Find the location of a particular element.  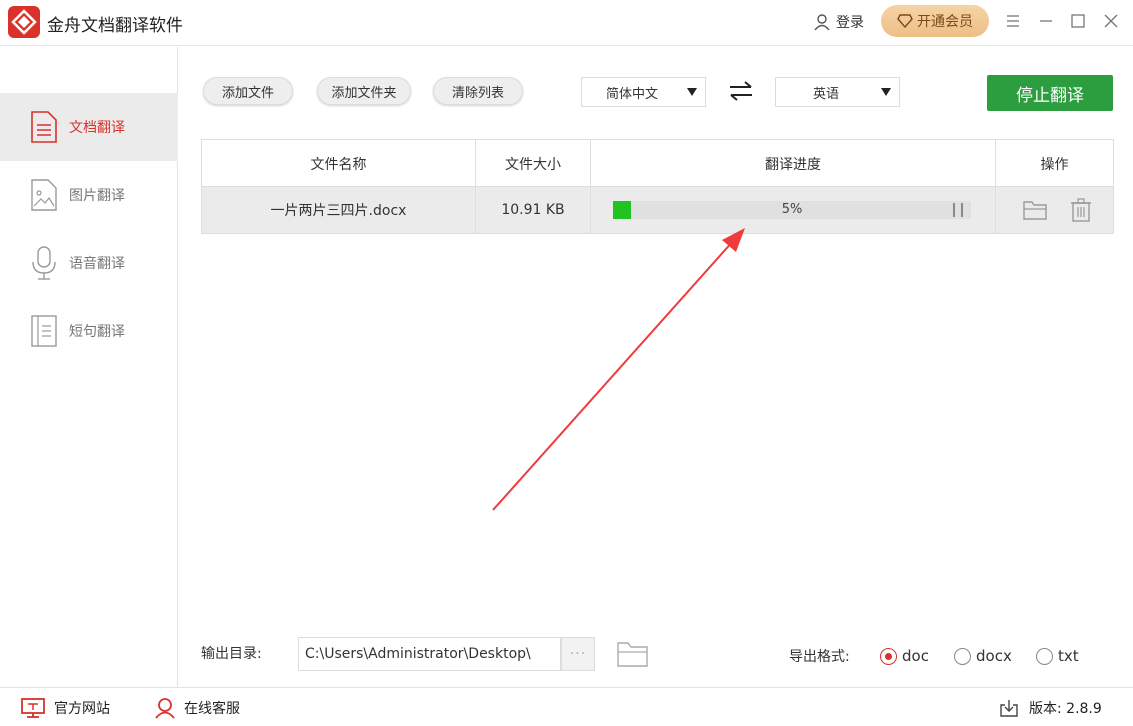

title-bar: 金舟文档翻译软件 登录 开通会员 is located at coordinates (566, 23).